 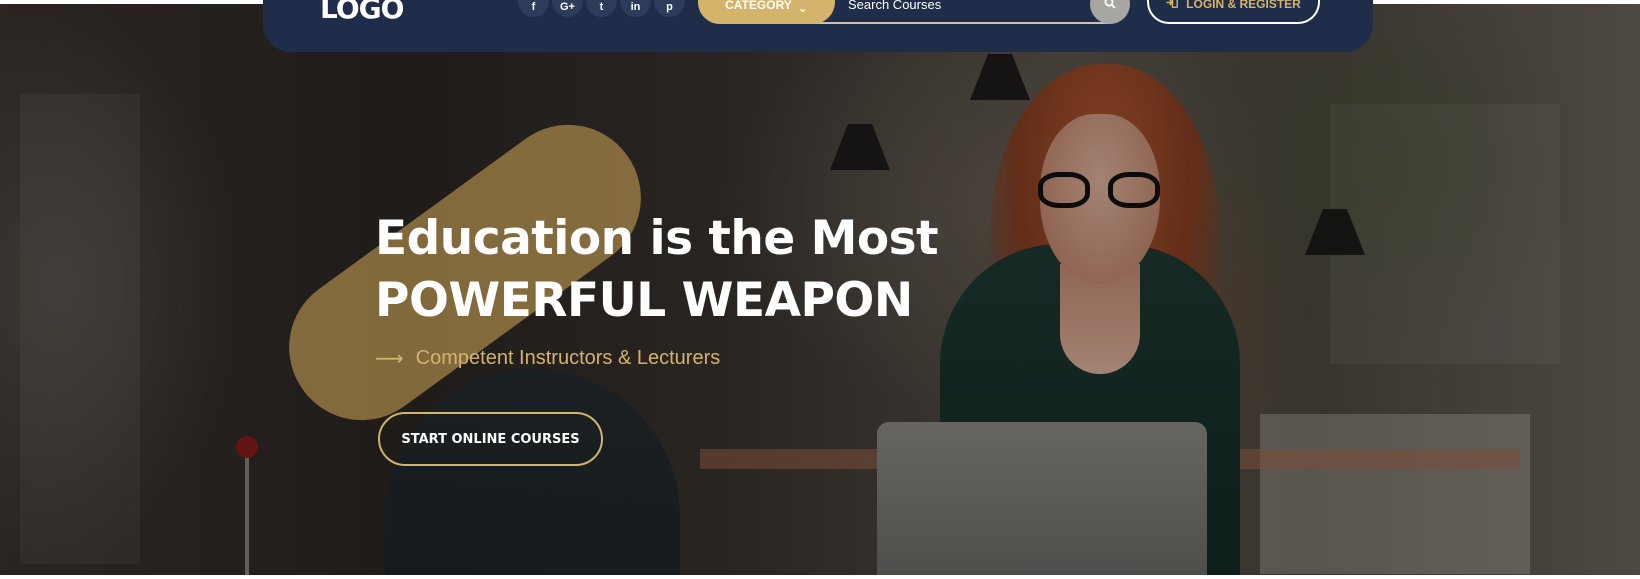 I want to click on tagline-text: Competent Instructors & Lecturers, so click(x=568, y=358).